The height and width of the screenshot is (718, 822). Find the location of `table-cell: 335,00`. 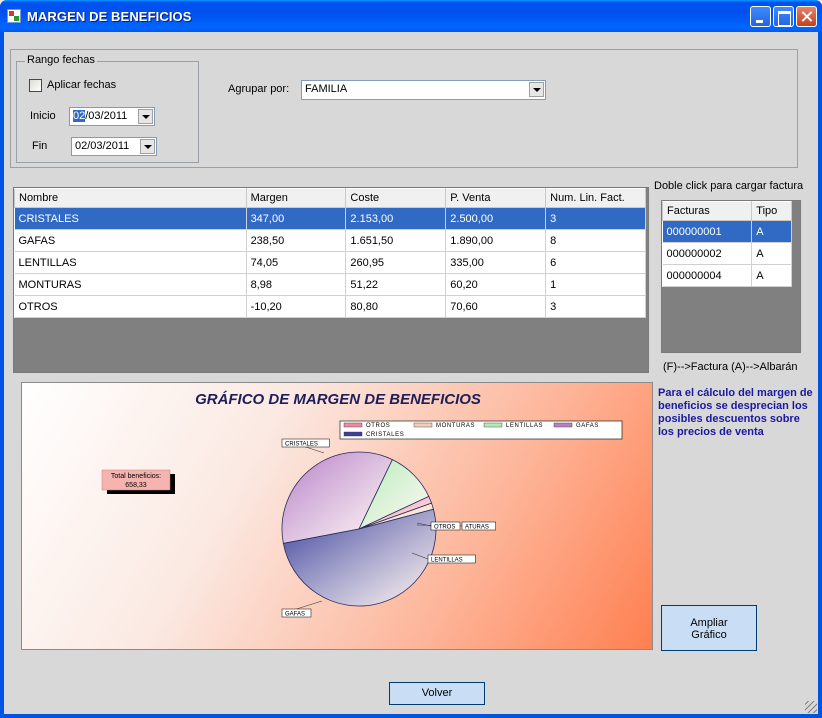

table-cell: 335,00 is located at coordinates (496, 262).